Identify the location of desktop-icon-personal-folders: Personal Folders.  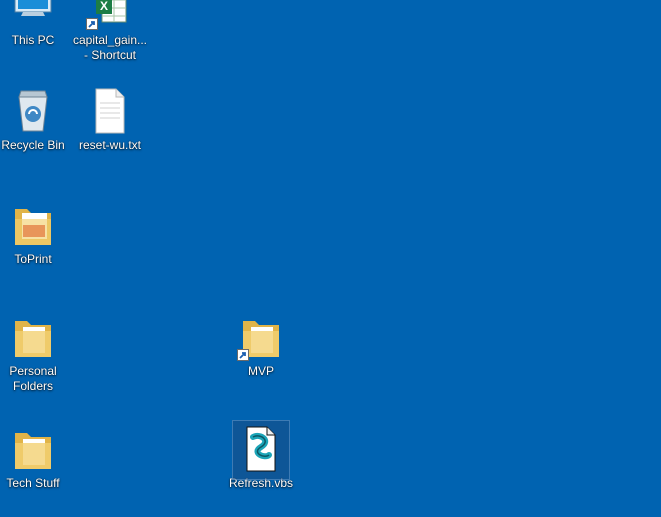
(35, 353).